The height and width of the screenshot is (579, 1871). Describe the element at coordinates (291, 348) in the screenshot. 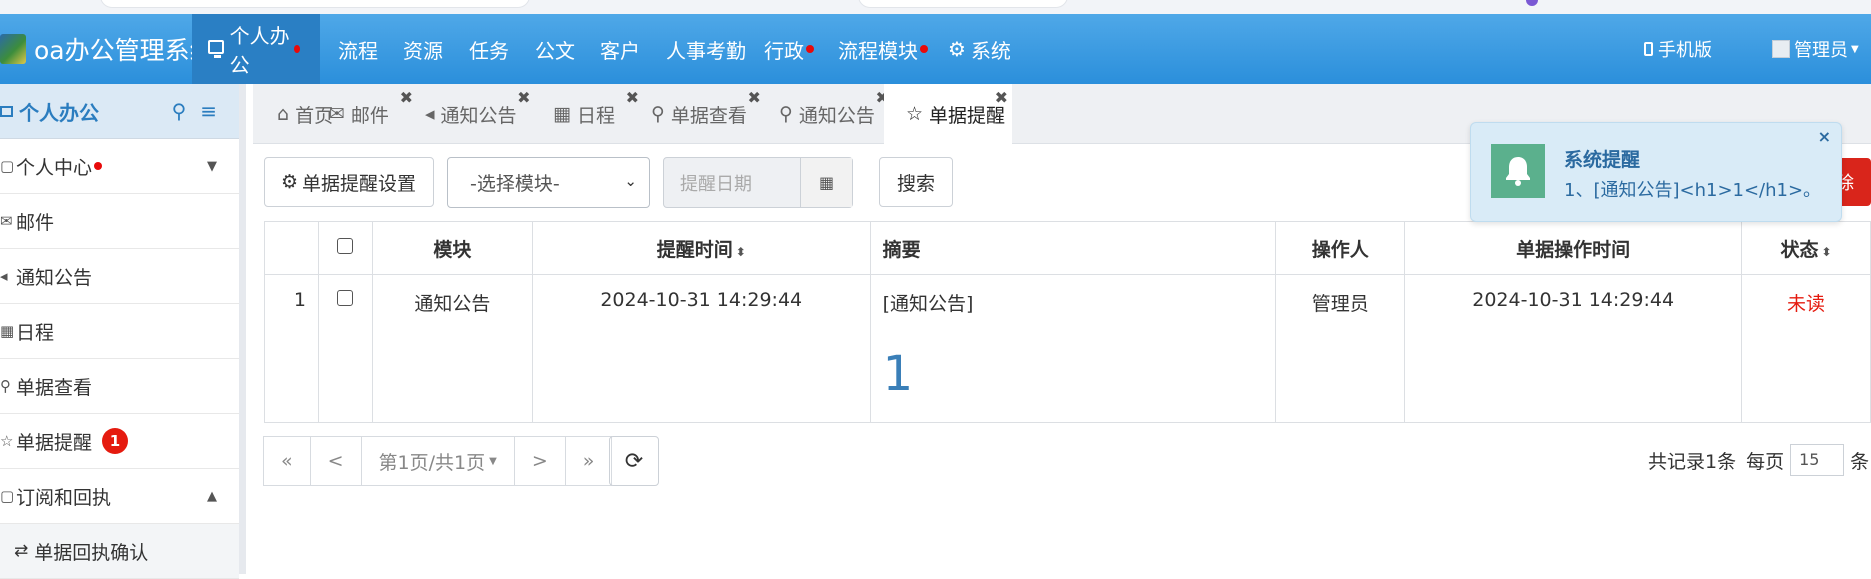

I see `row-index: 1` at that location.